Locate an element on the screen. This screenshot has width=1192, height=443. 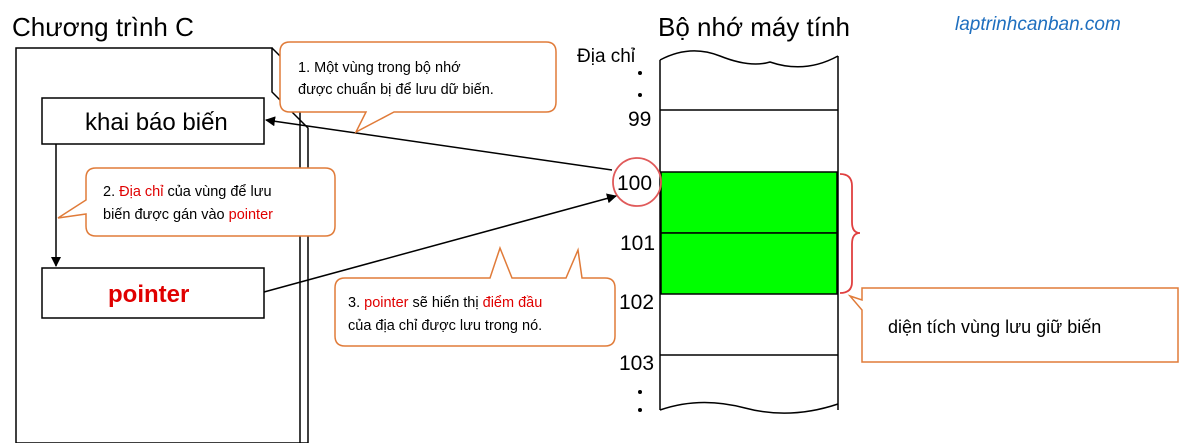
callout-1-line-1: 1. Một vùng trong bộ nhớ is located at coordinates (379, 68).